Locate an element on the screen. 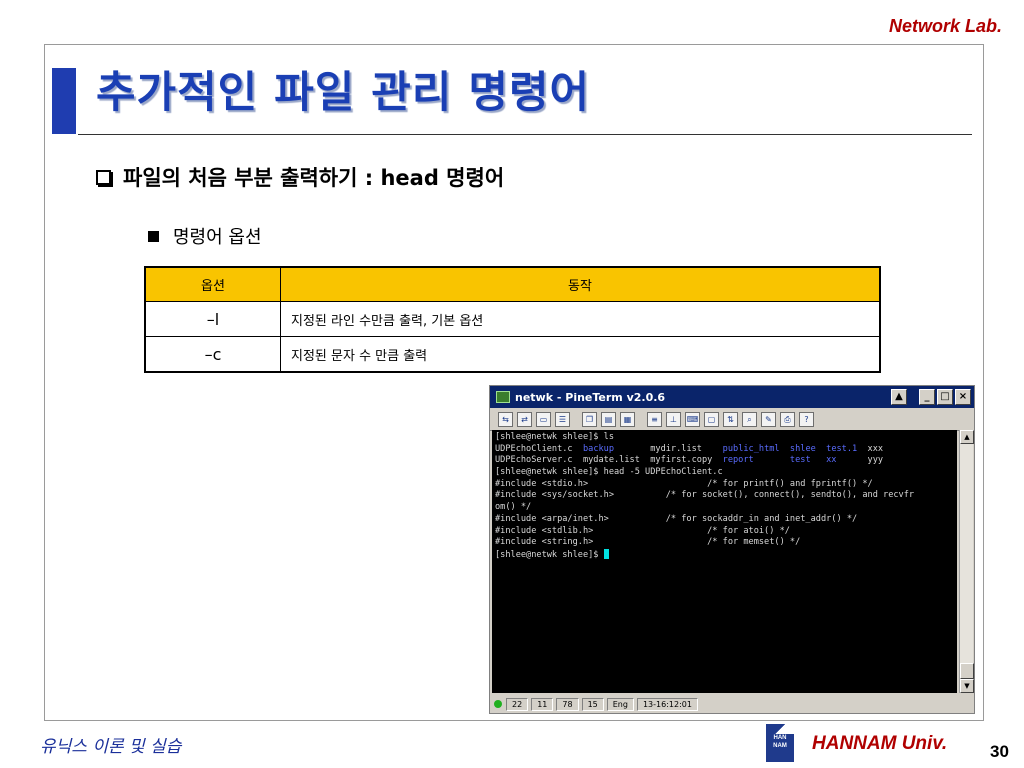  terminal-statusbar: 22 11 78 15 Eng 13-16:12:01 is located at coordinates (596, 704).